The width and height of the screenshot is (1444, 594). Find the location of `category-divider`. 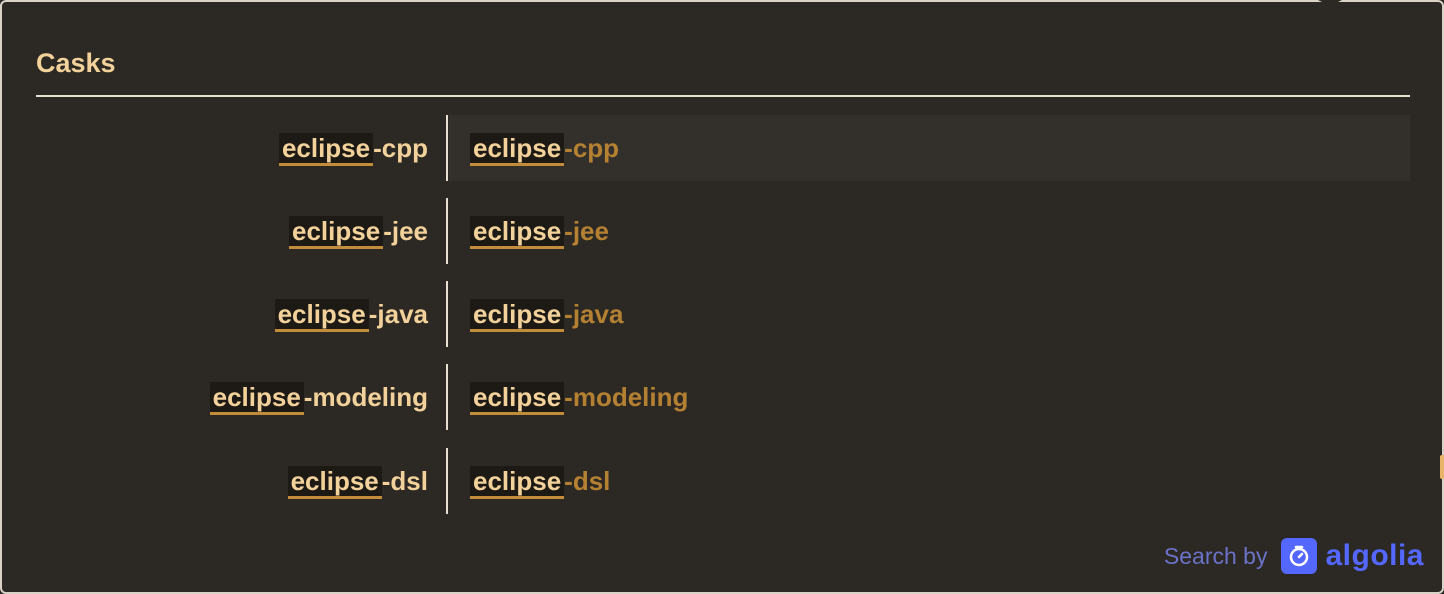

category-divider is located at coordinates (723, 96).